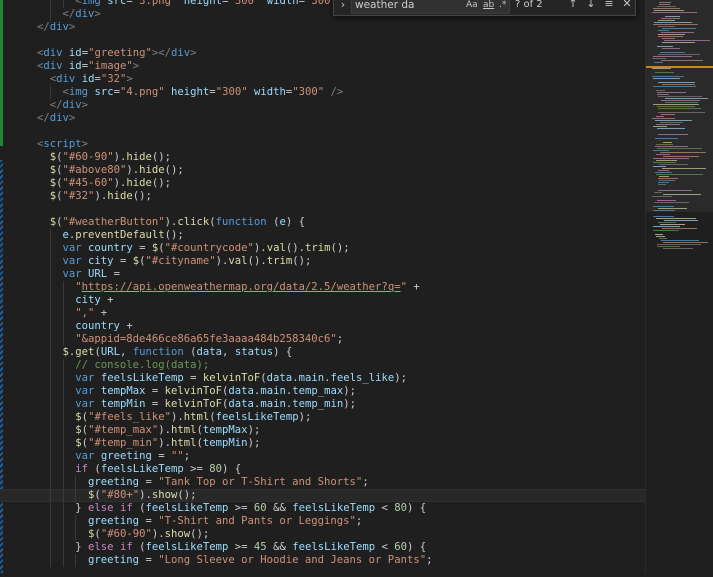 The width and height of the screenshot is (713, 577). I want to click on code-token: ,, so click(228, 352).